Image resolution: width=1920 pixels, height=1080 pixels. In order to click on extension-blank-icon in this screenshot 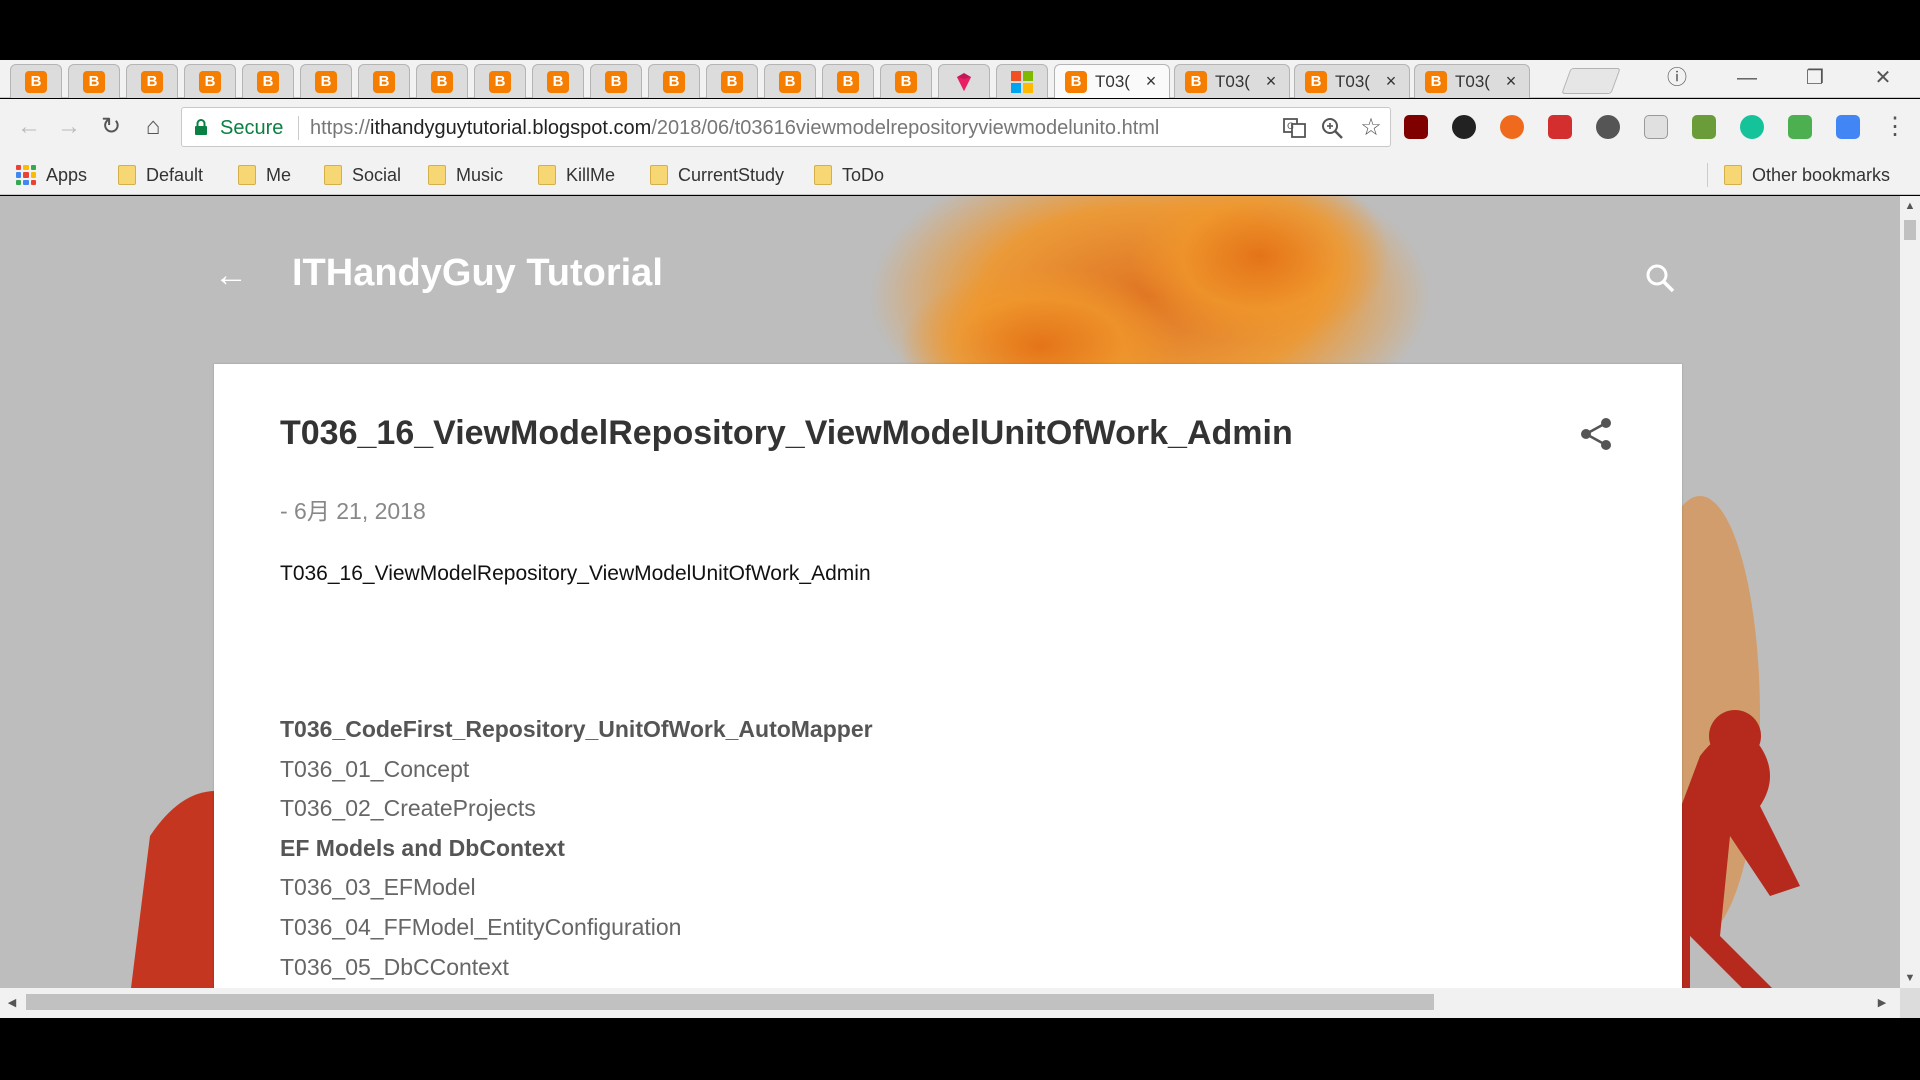, I will do `click(1656, 127)`.